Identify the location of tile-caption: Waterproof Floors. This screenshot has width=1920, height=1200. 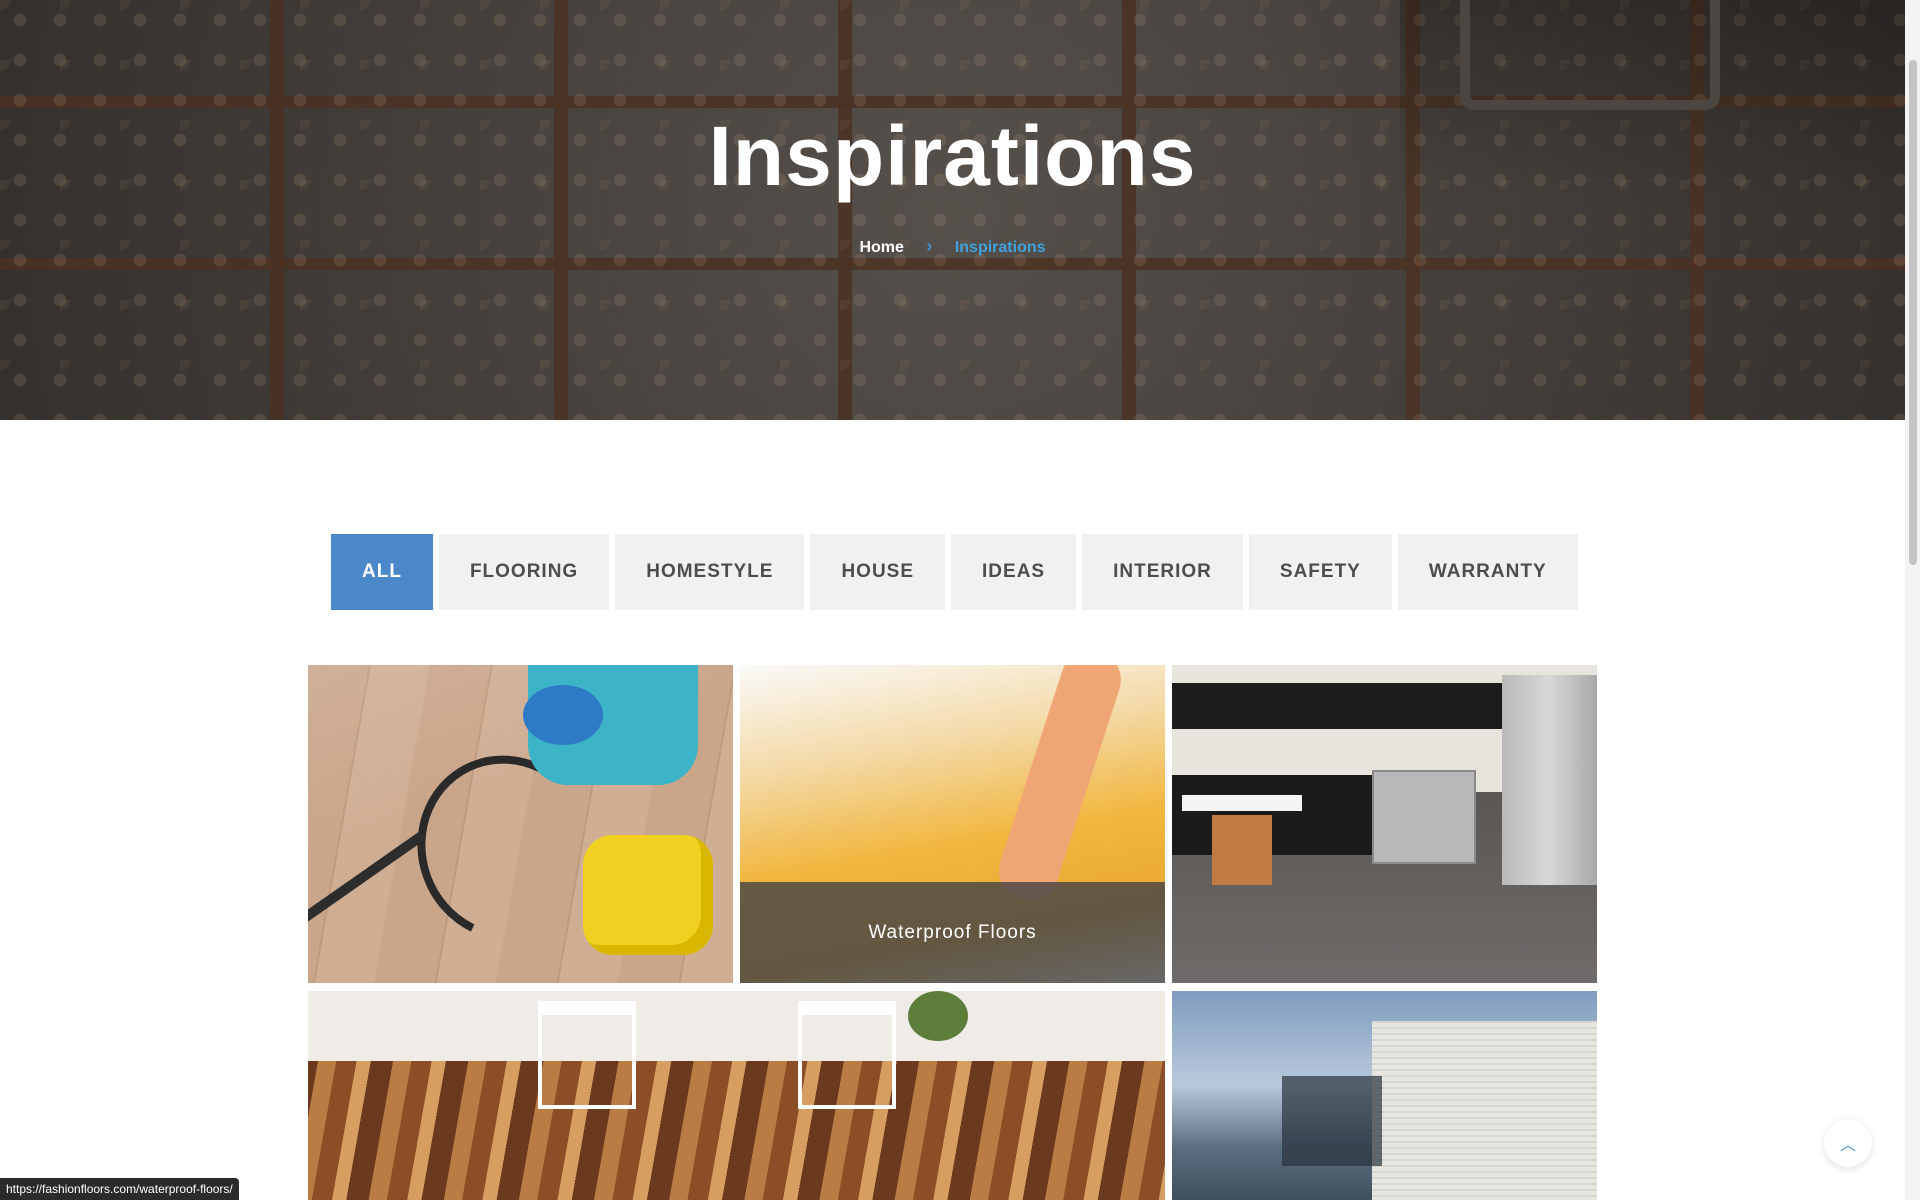
(952, 932).